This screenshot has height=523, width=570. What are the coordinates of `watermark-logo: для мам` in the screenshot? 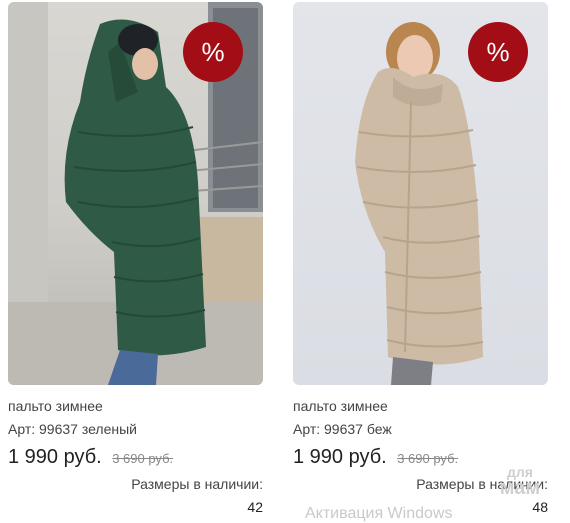 It's located at (520, 481).